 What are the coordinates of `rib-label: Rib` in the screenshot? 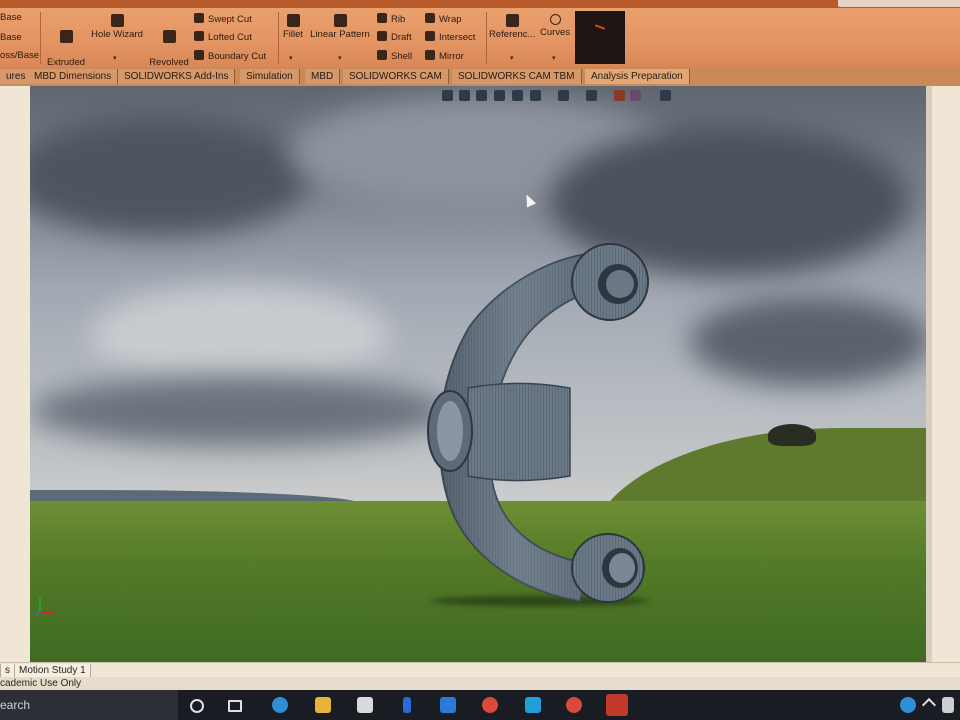 It's located at (398, 19).